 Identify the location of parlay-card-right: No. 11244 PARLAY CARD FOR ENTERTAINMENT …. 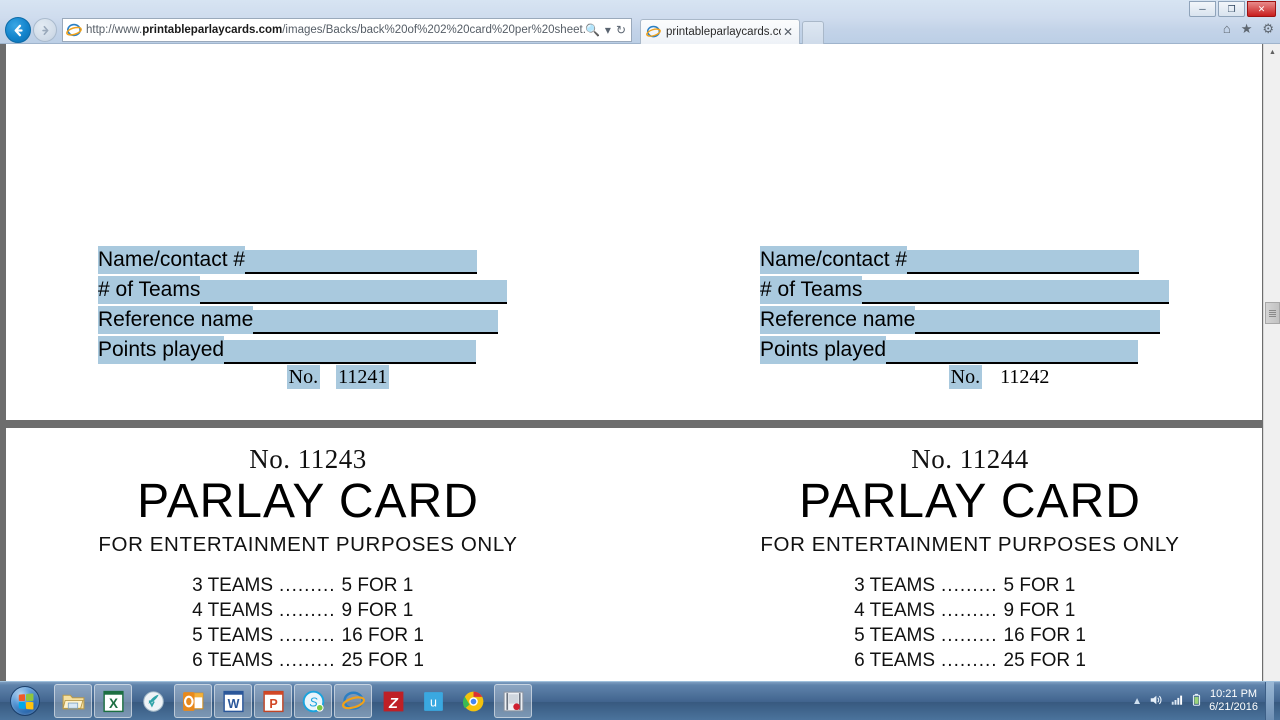
(970, 558).